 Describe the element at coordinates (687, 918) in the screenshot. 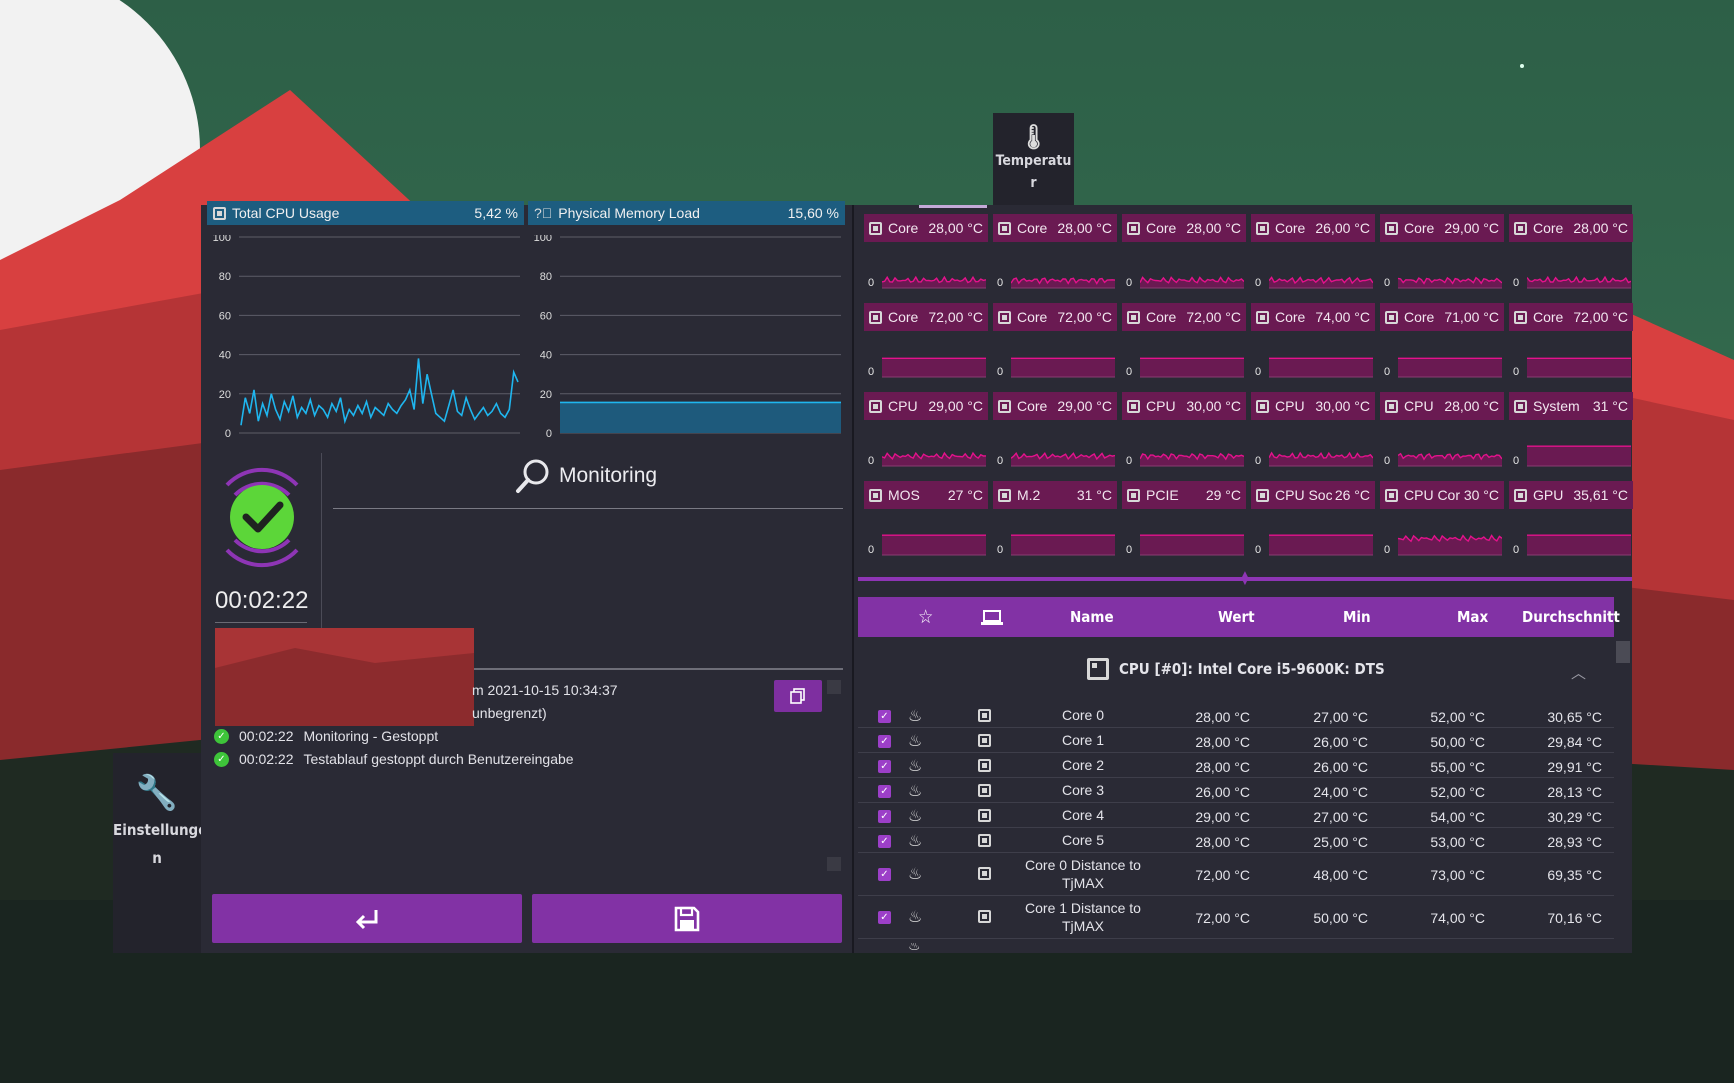

I see `save-button` at that location.